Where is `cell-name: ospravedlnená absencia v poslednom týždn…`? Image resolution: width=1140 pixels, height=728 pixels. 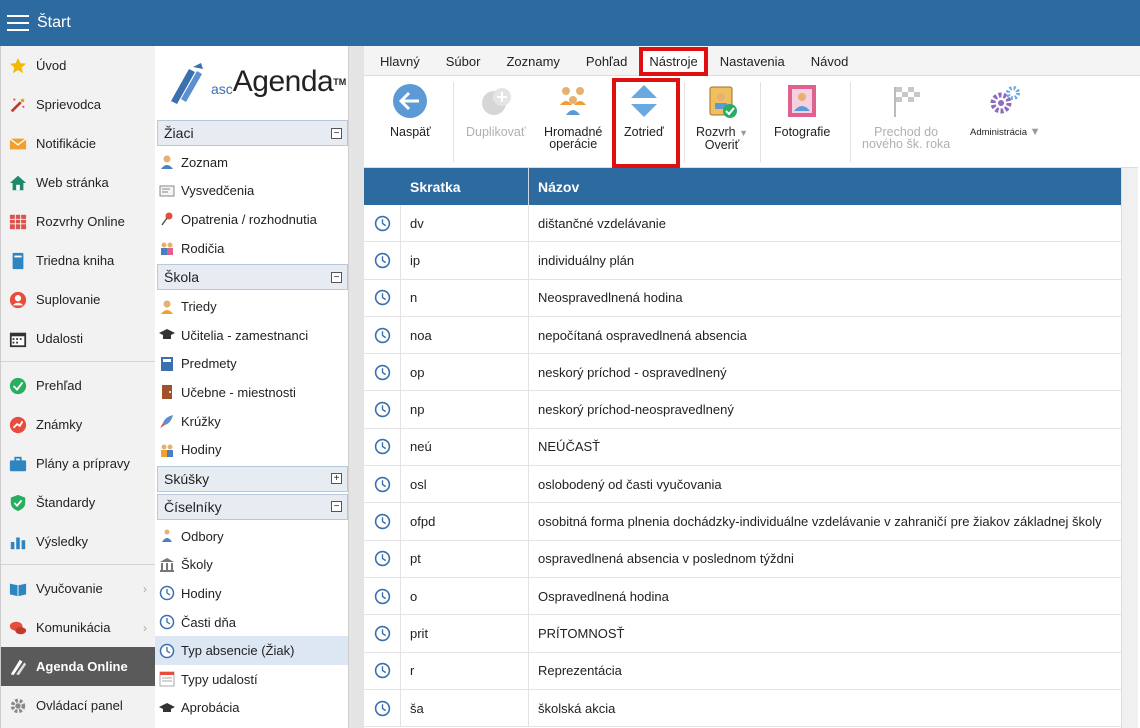
cell-name: ospravedlnená absencia v poslednom týždn… is located at coordinates (666, 559).